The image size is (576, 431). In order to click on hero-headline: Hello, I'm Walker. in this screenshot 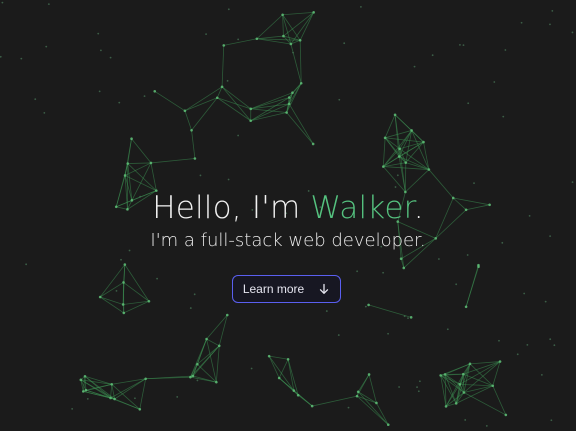, I will do `click(288, 208)`.